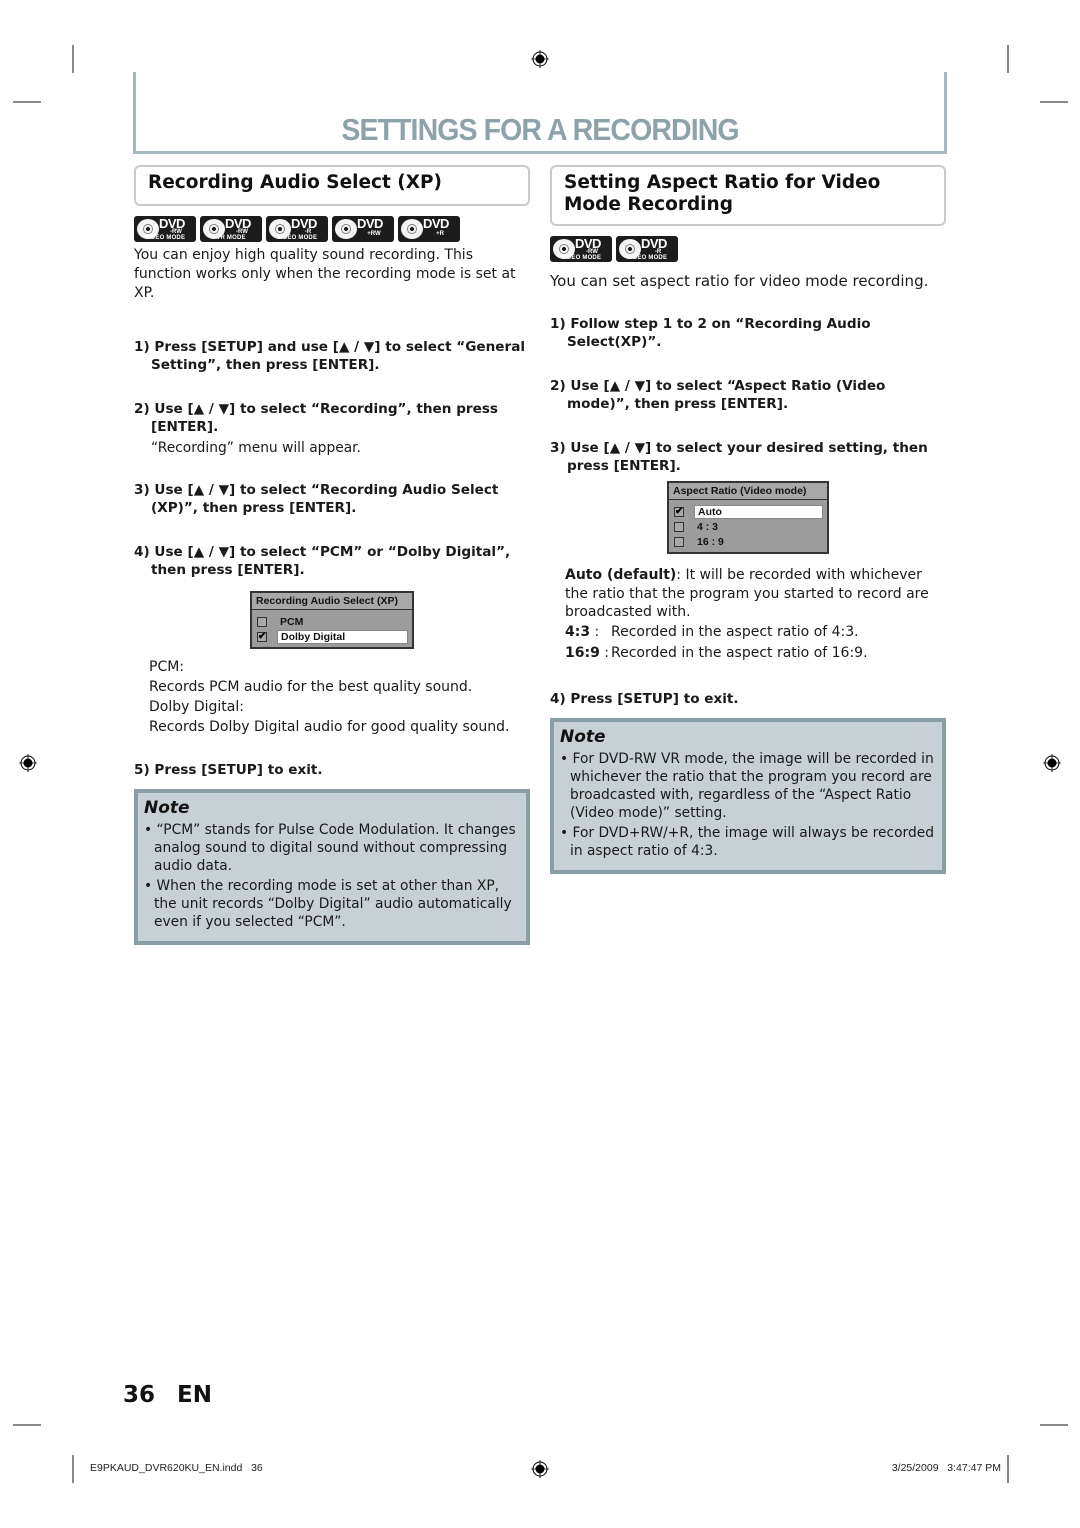  Describe the element at coordinates (332, 601) in the screenshot. I see `osd-title: Recording Audio Select (XP)` at that location.